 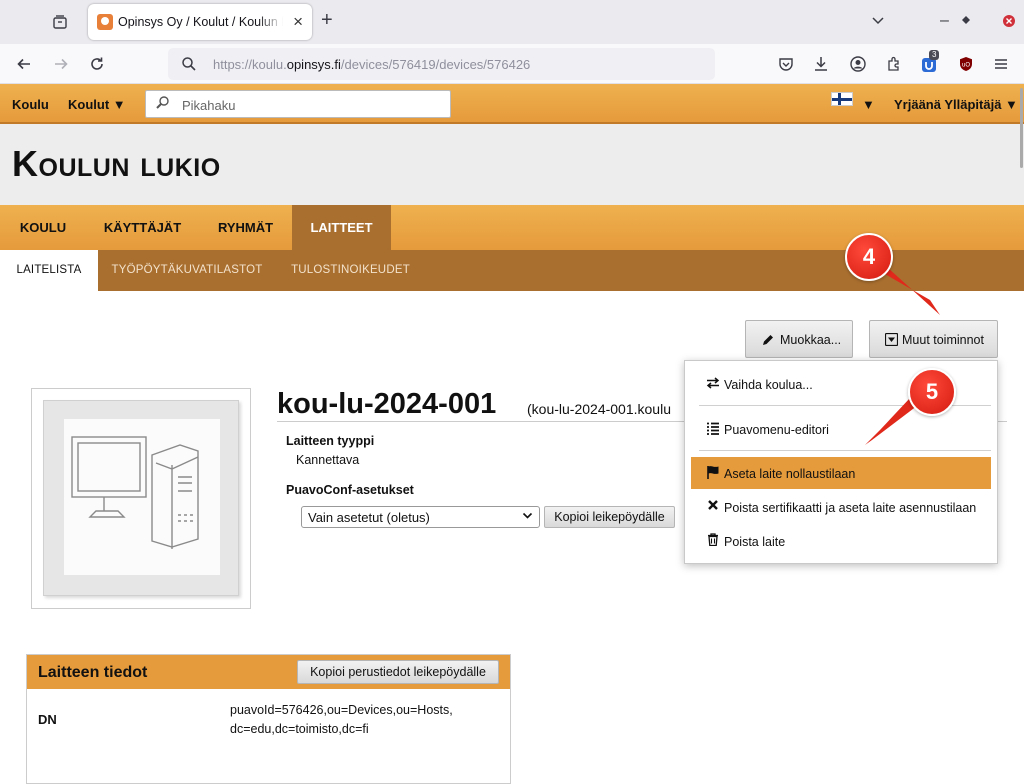 I want to click on callout-arrows, so click(x=902, y=356).